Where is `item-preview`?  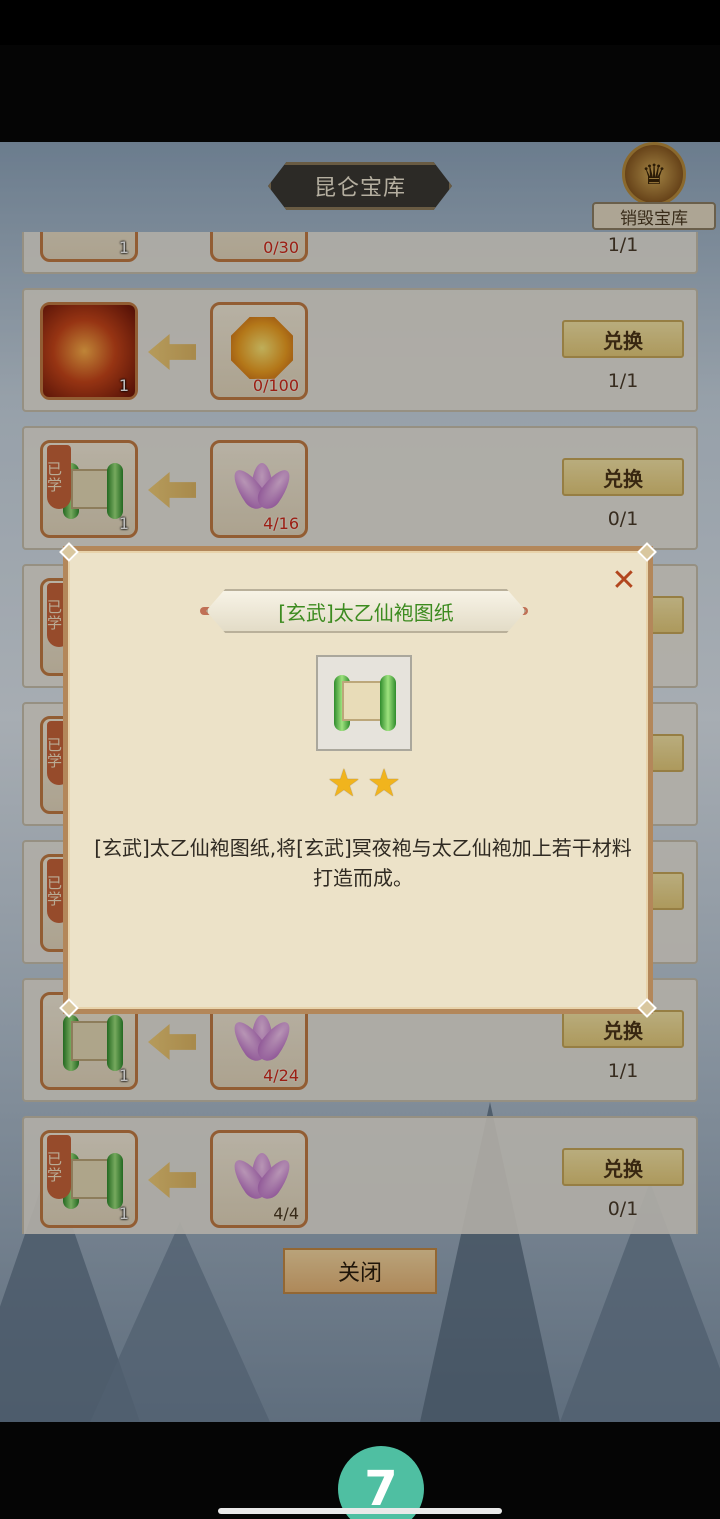
item-preview is located at coordinates (364, 703).